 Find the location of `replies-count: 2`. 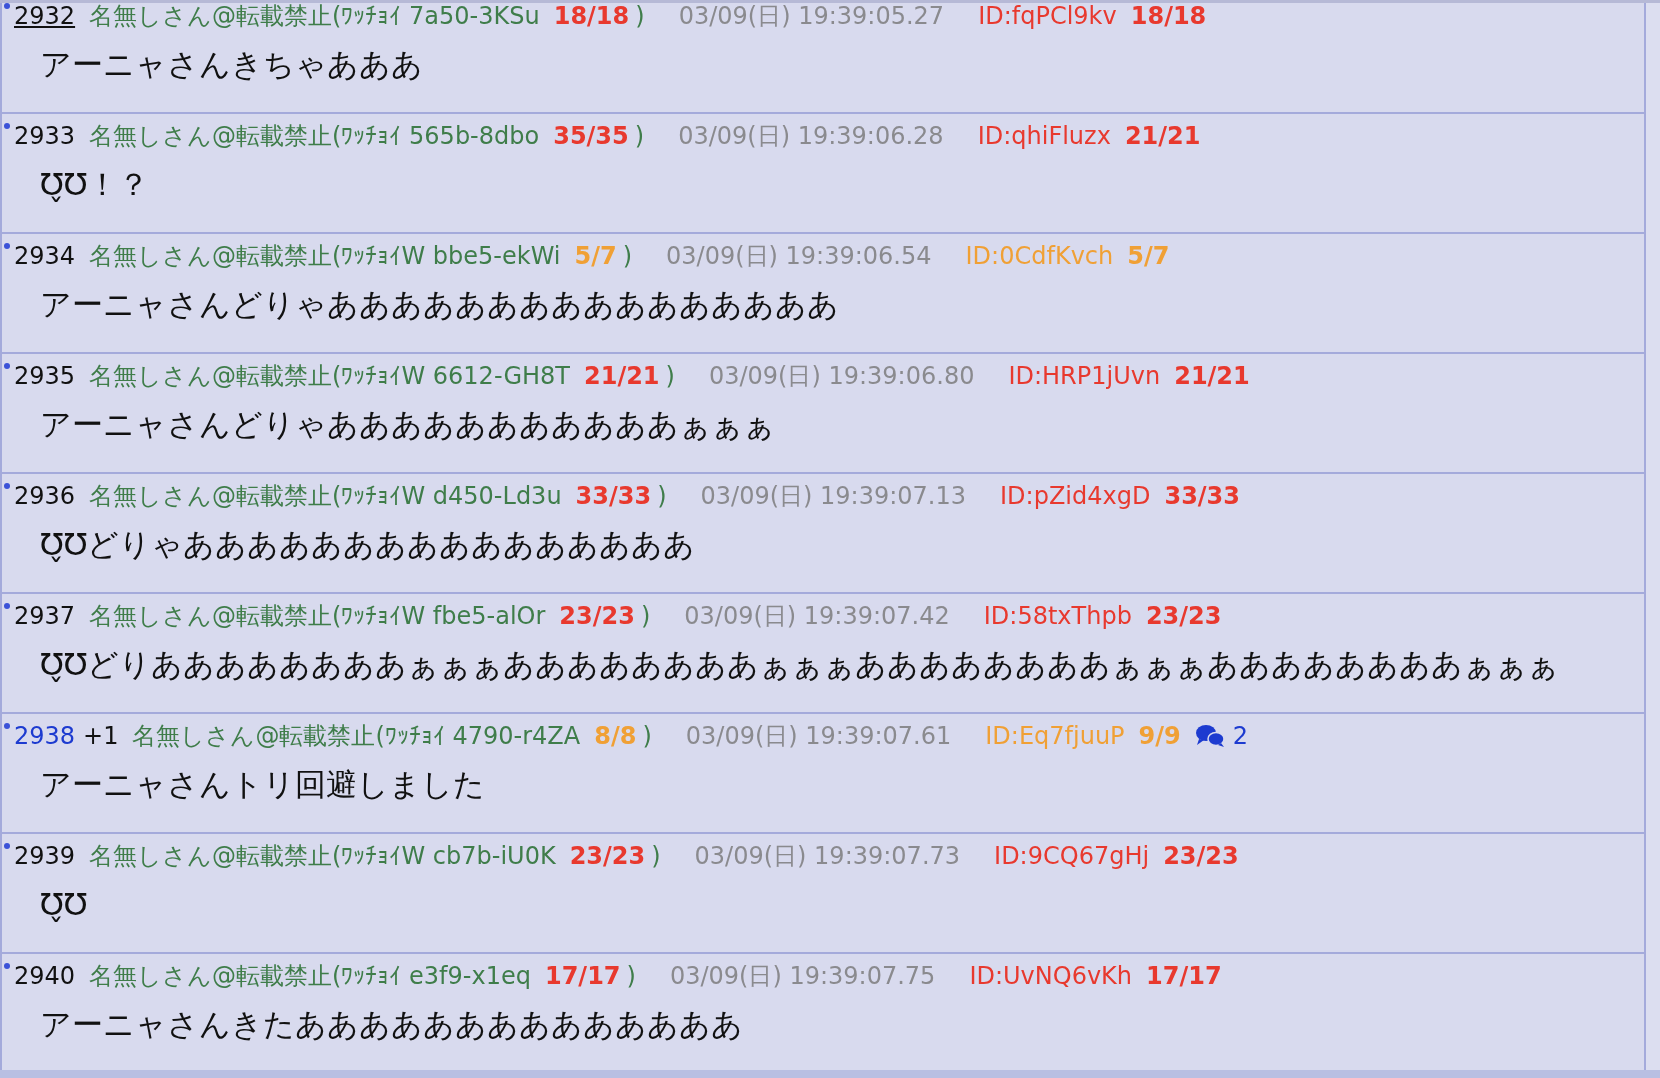

replies-count: 2 is located at coordinates (1240, 736).